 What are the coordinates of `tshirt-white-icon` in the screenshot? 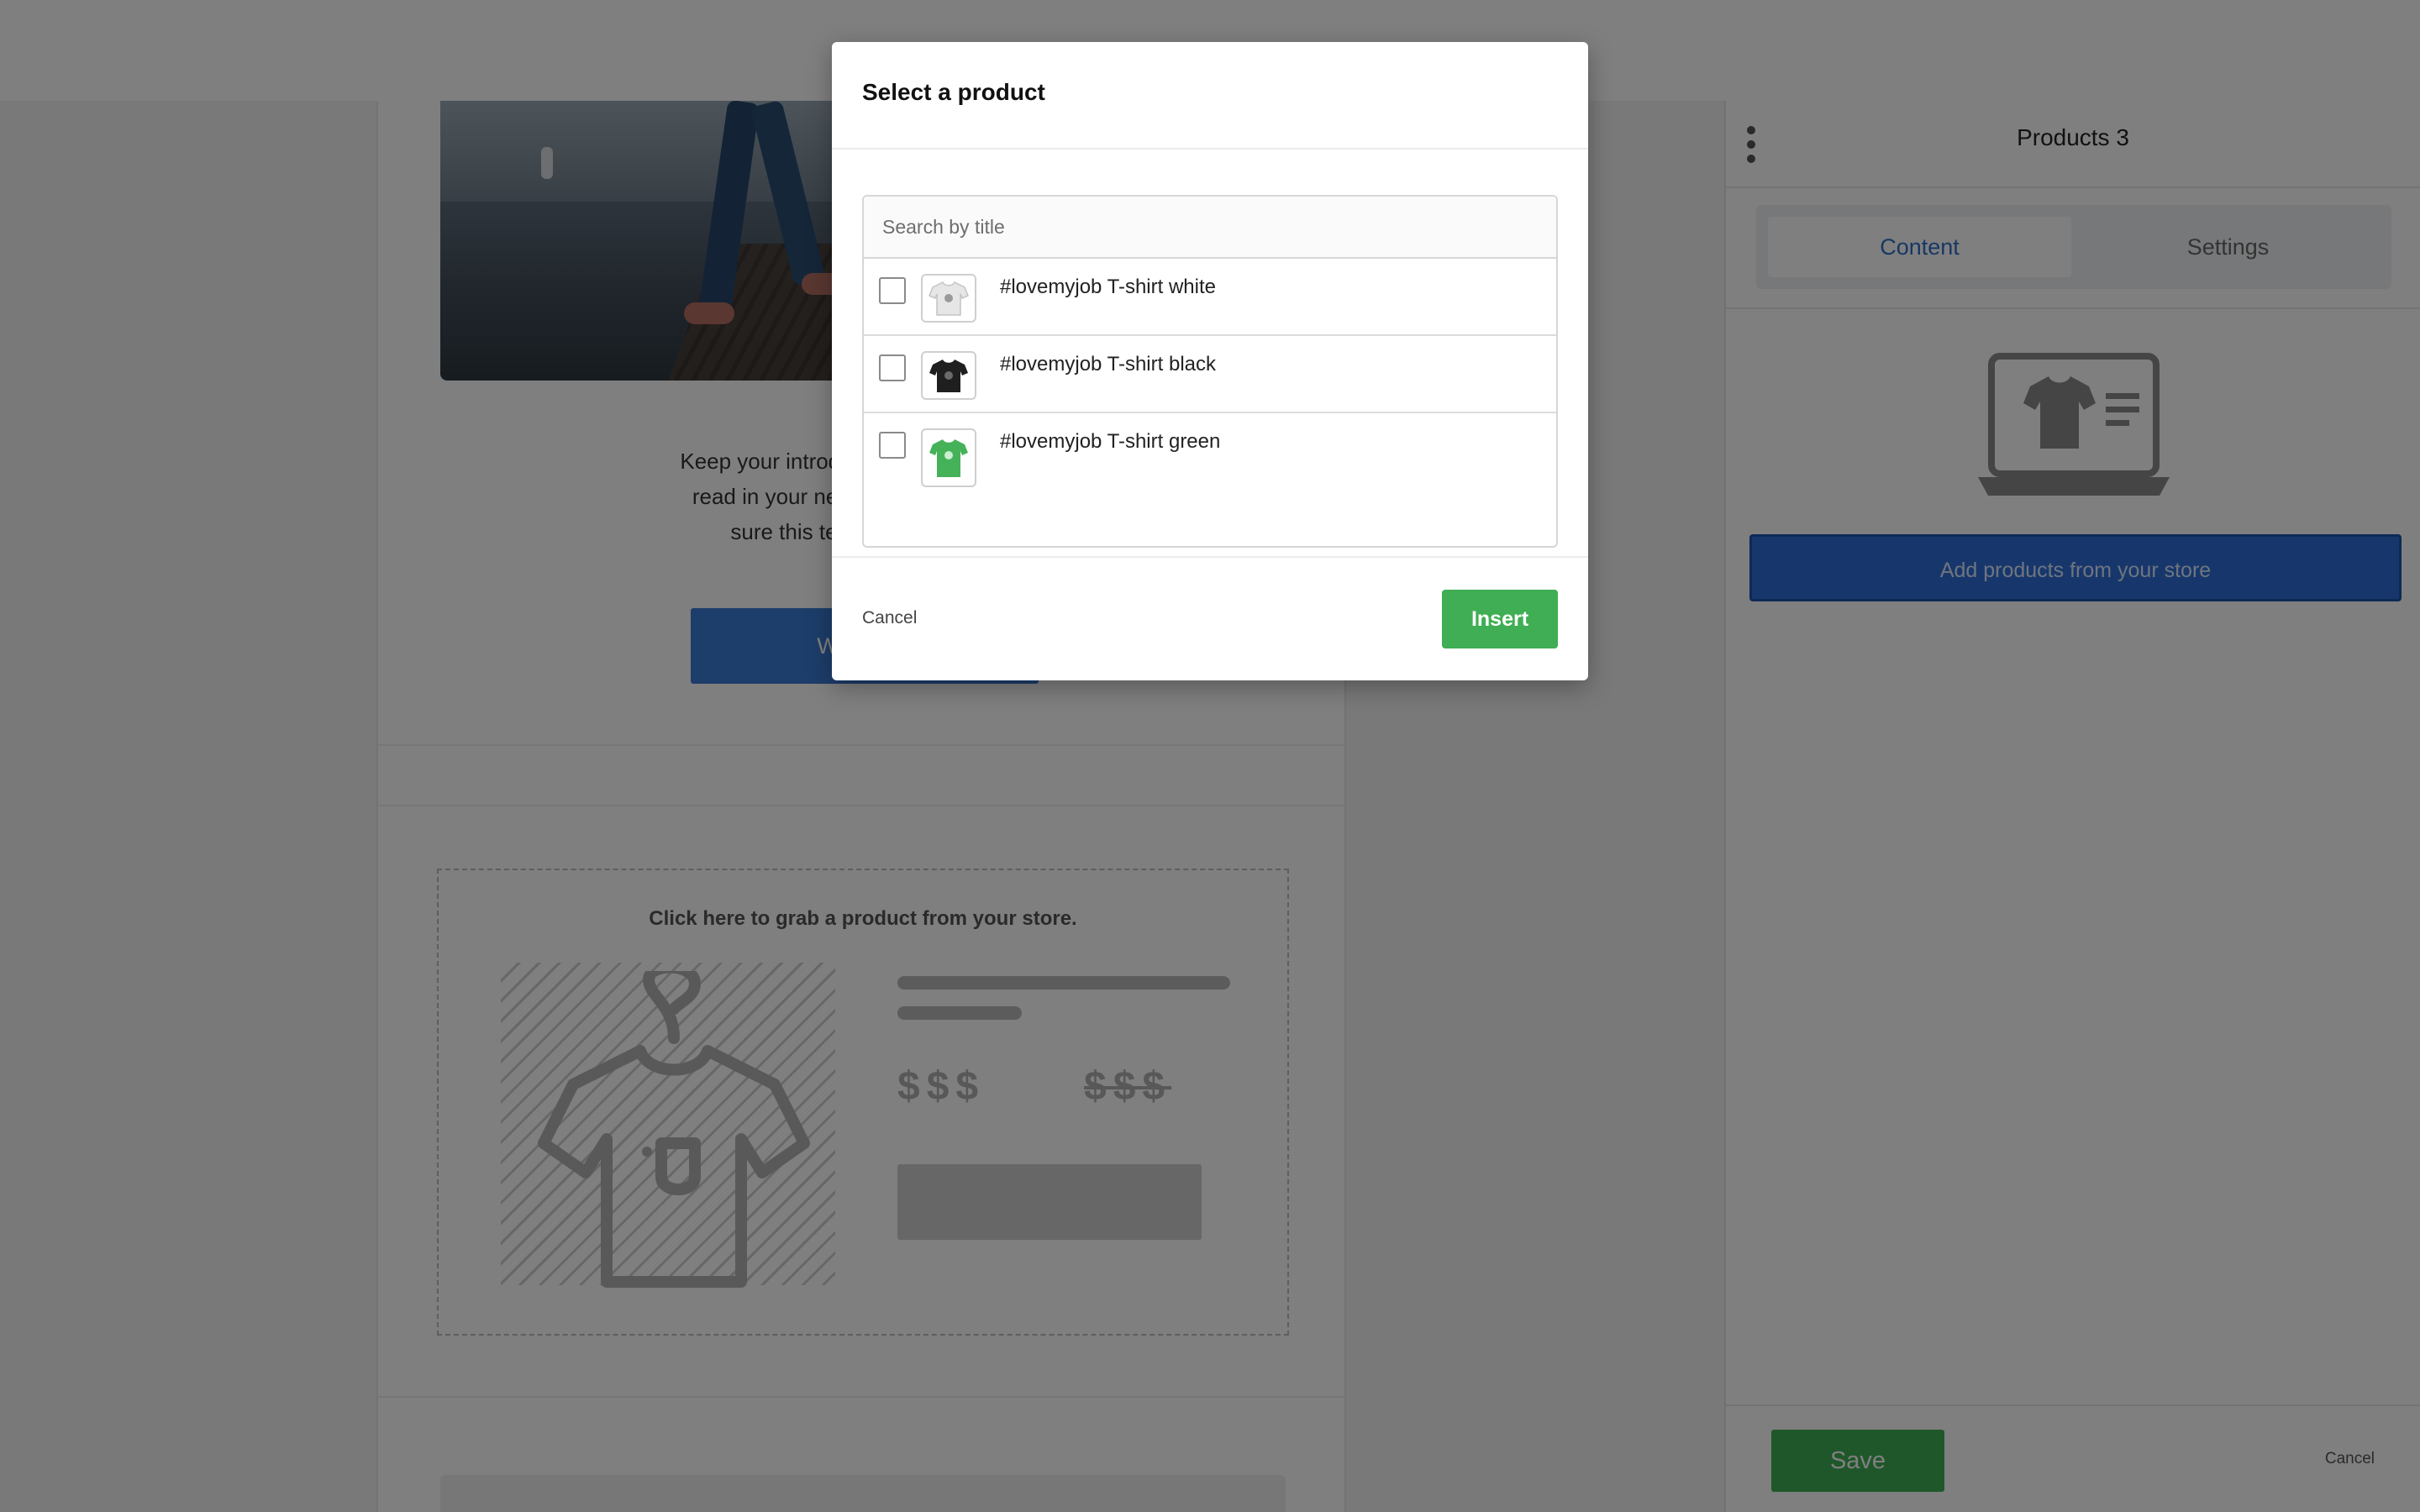 It's located at (949, 298).